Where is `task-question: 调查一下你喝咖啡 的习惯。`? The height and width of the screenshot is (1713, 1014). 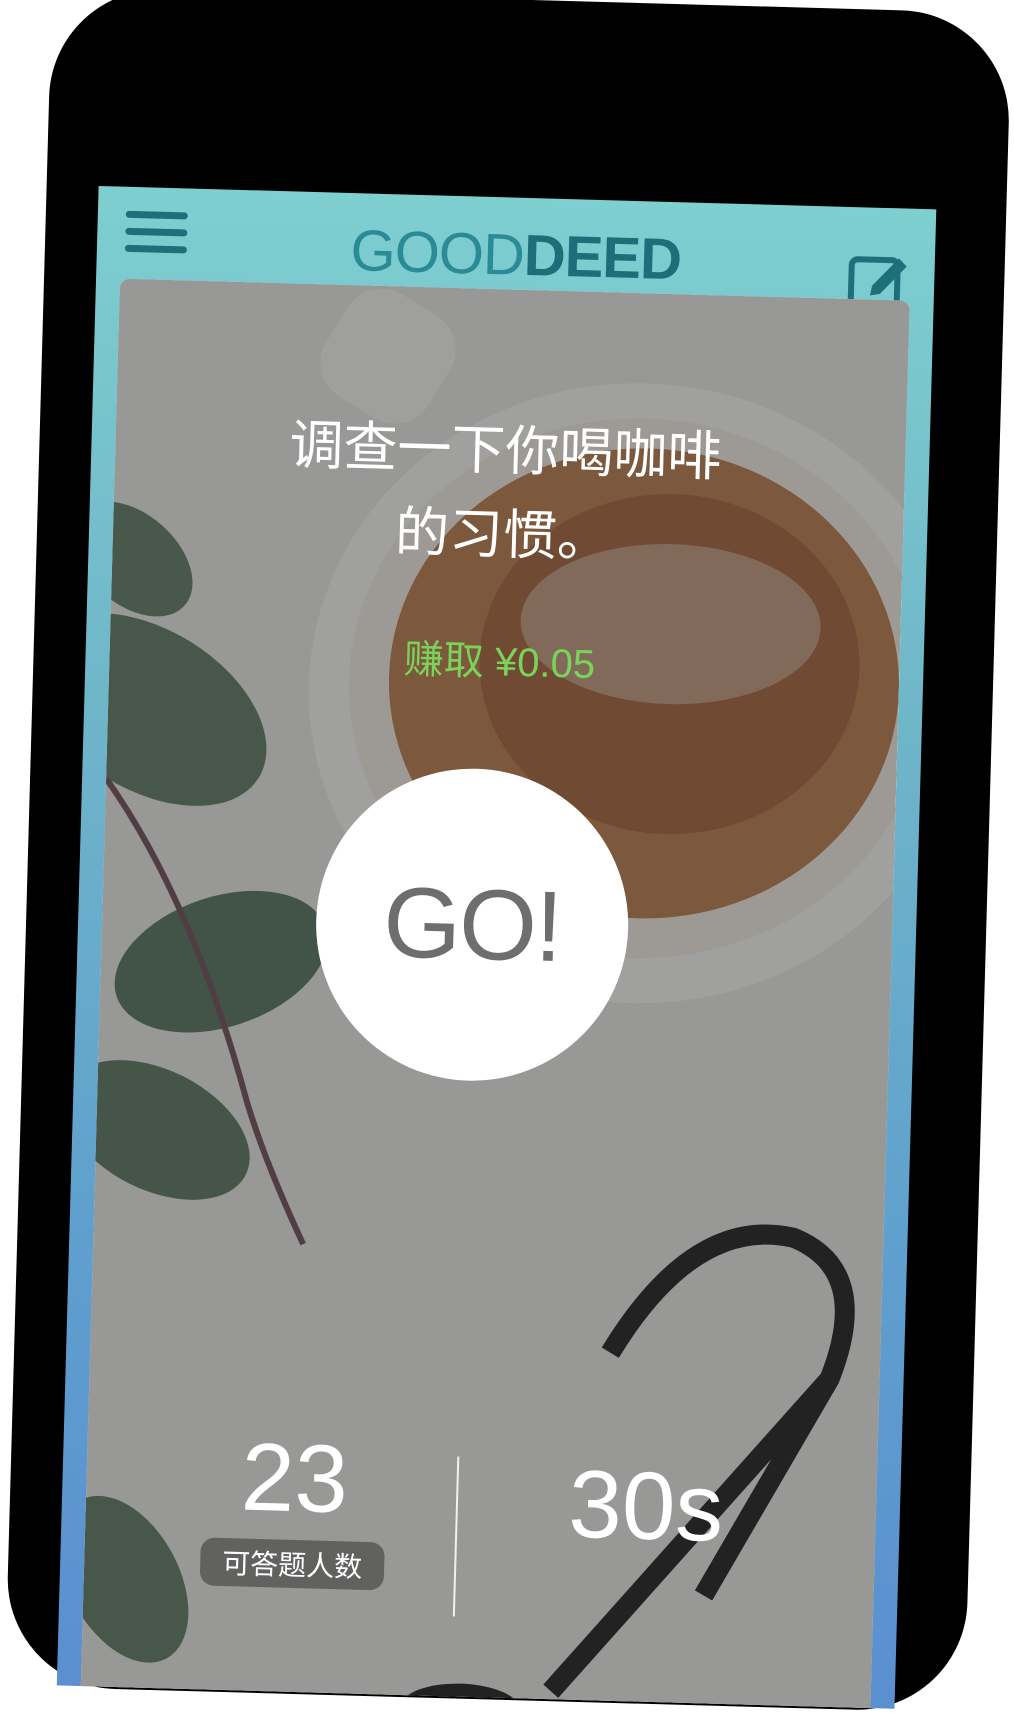
task-question: 调查一下你喝咖啡 的习惯。 is located at coordinates (504, 493).